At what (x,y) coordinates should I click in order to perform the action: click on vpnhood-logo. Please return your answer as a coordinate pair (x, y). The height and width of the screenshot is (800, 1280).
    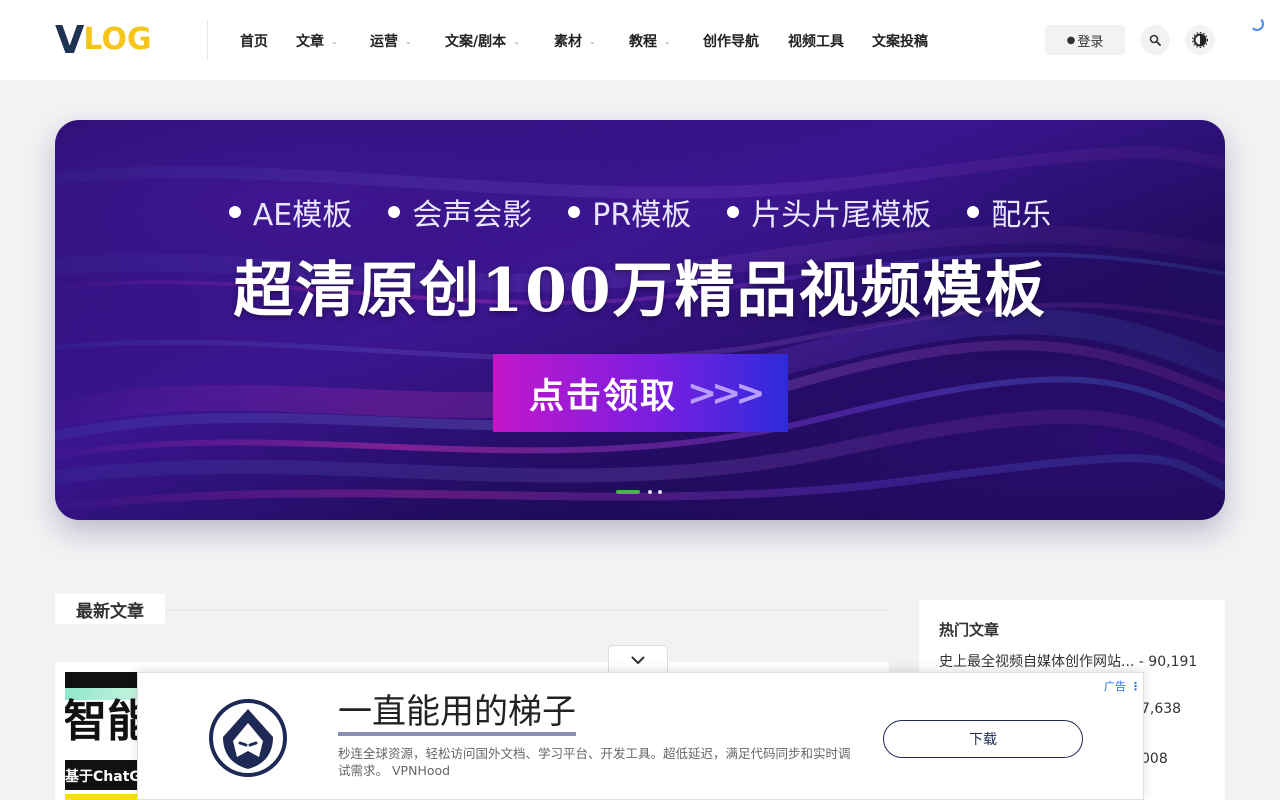
    Looking at the image, I should click on (248, 738).